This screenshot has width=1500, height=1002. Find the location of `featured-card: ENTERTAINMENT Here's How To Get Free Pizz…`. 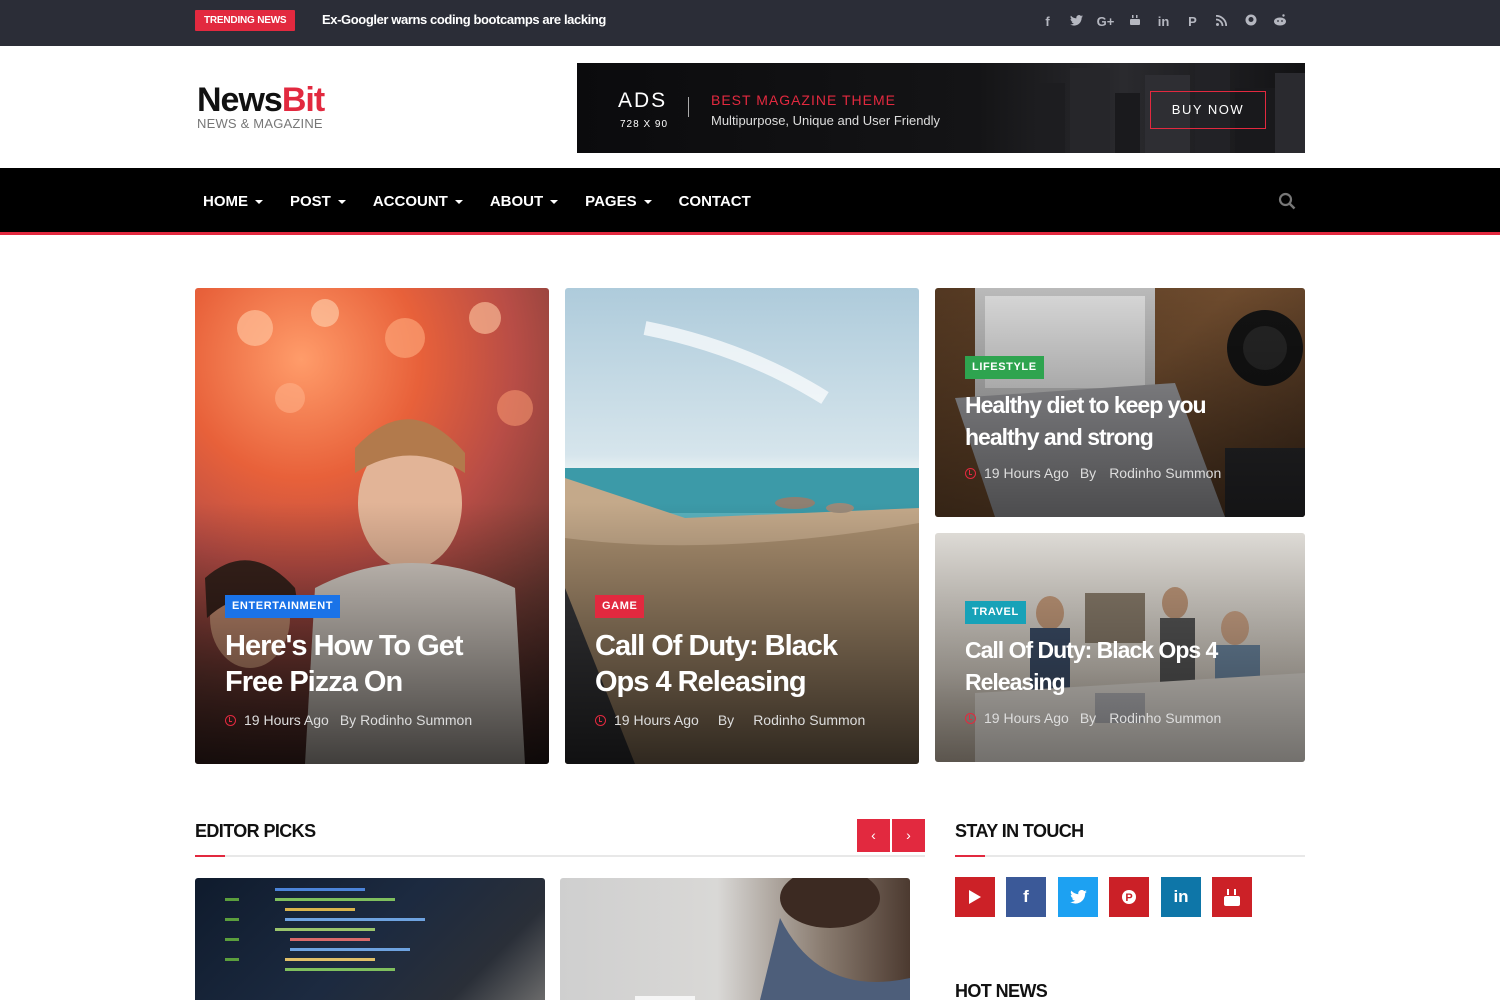

featured-card: ENTERTAINMENT Here's How To Get Free Pizz… is located at coordinates (372, 526).